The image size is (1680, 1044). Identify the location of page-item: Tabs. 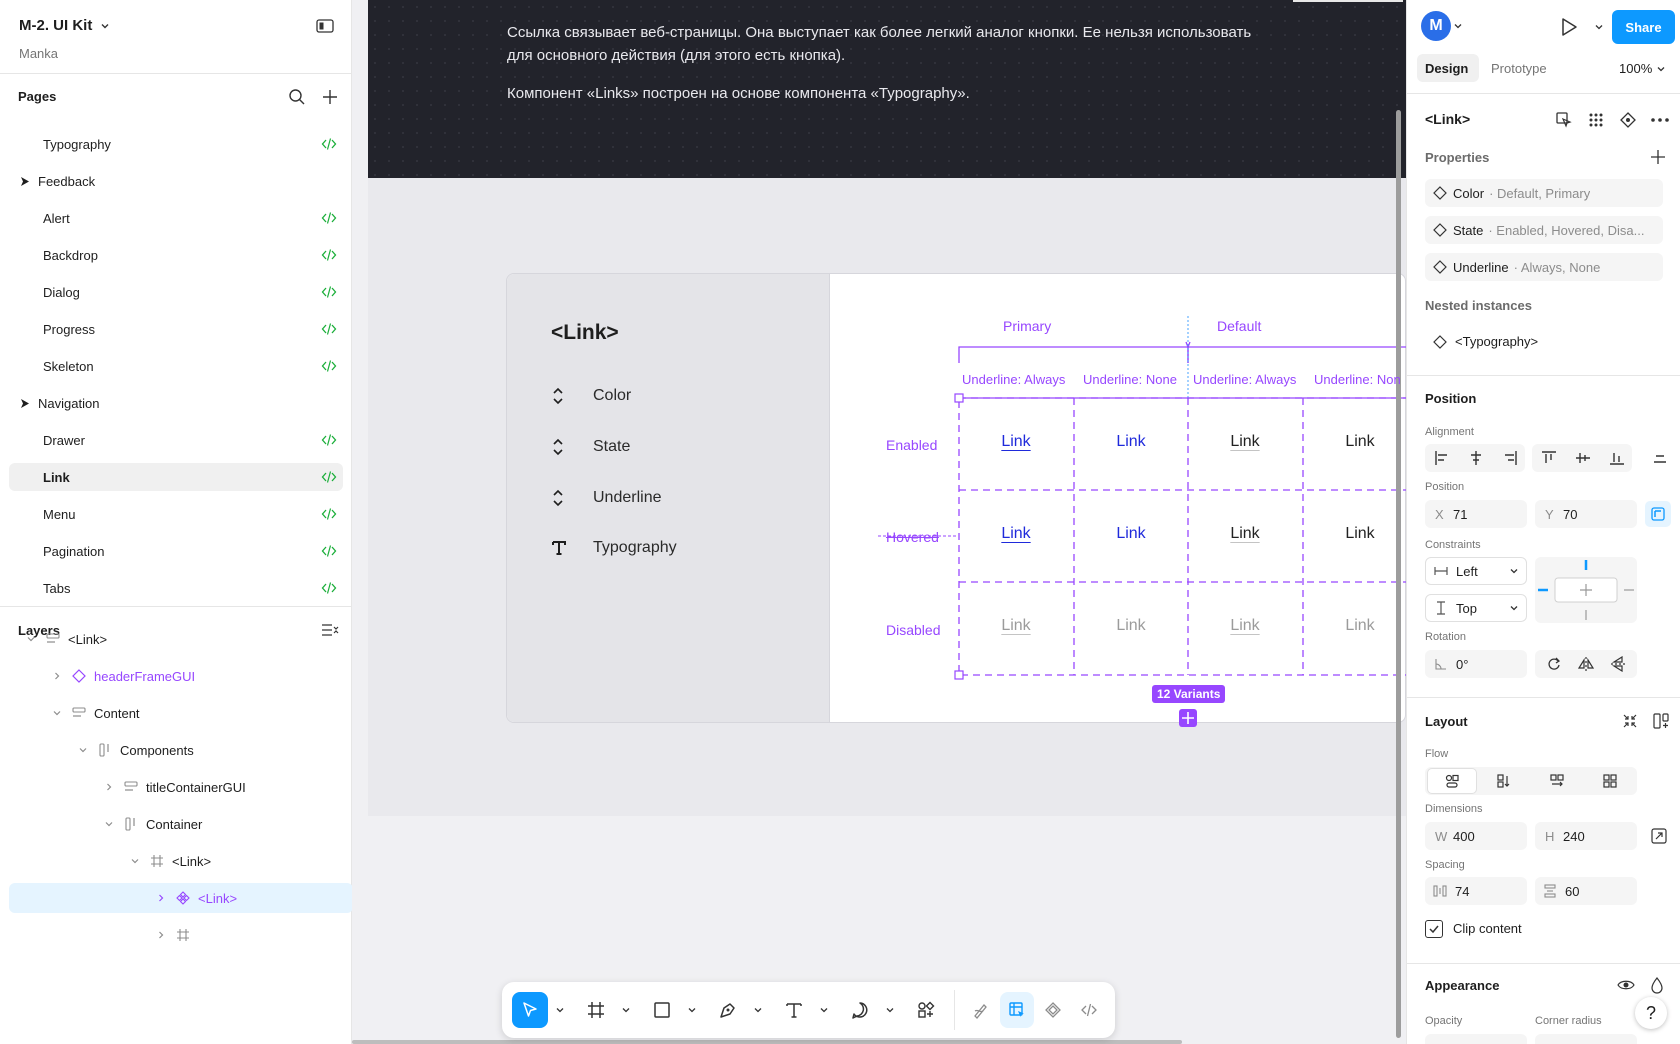
(176, 588).